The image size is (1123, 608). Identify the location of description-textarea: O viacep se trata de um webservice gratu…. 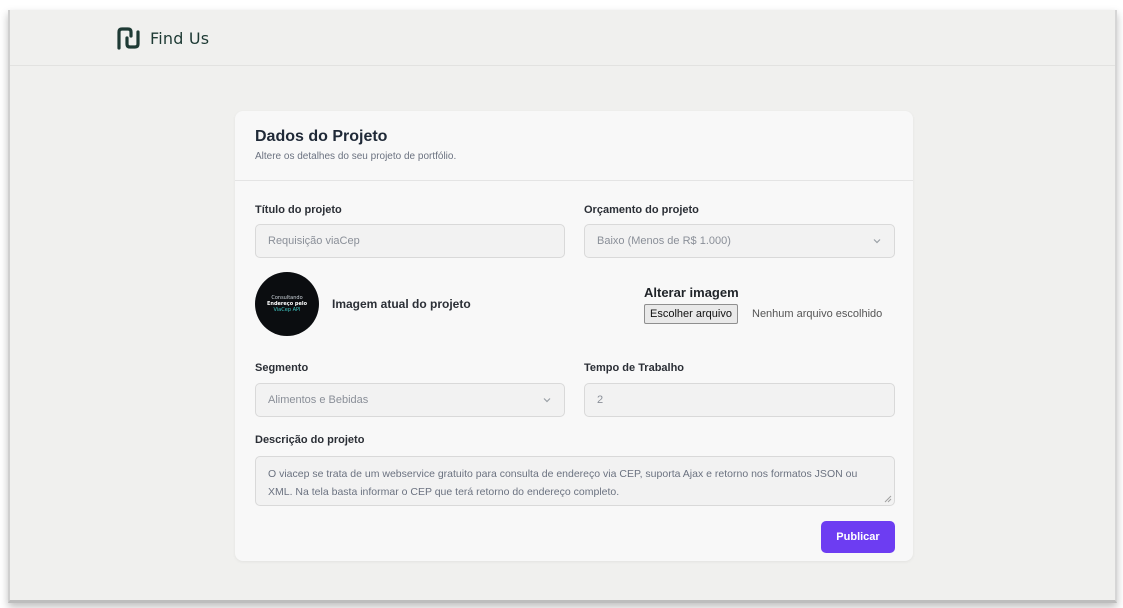
(575, 481).